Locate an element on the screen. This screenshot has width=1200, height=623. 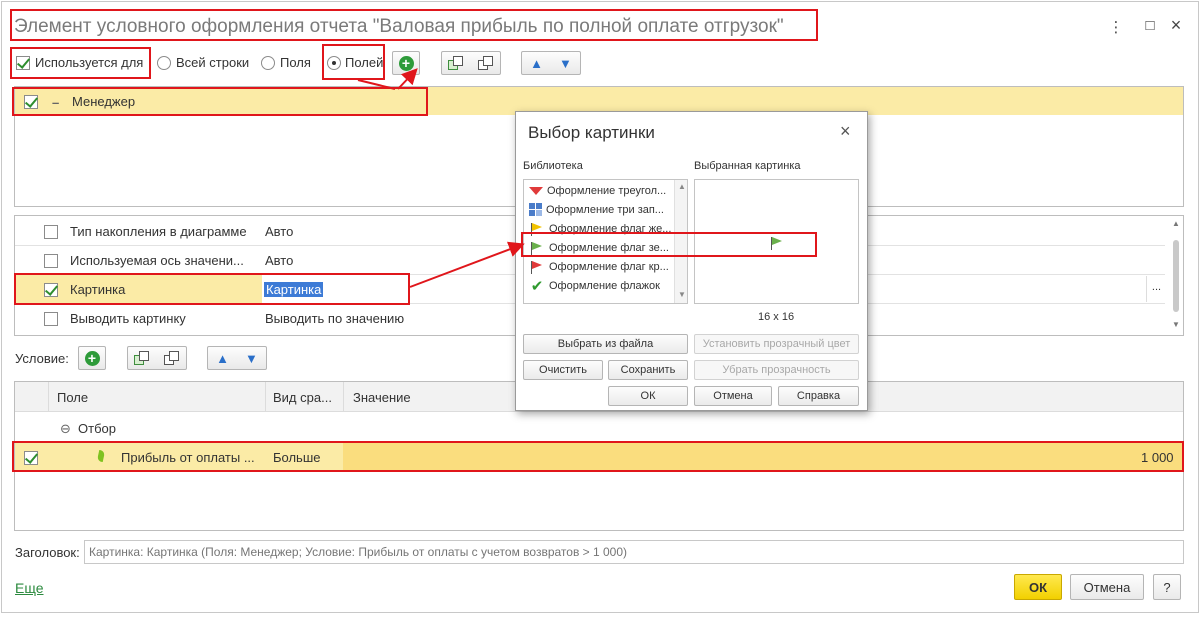
arrow-fields-to-add is located at coordinates (407, 79).